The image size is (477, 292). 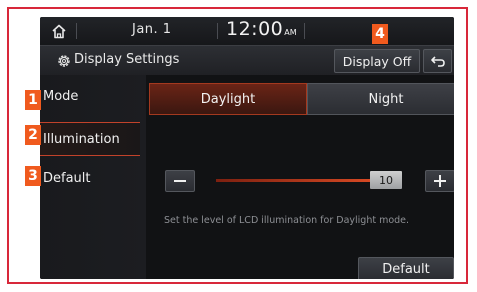 I want to click on illumination-slider-handle: 10, so click(x=386, y=180).